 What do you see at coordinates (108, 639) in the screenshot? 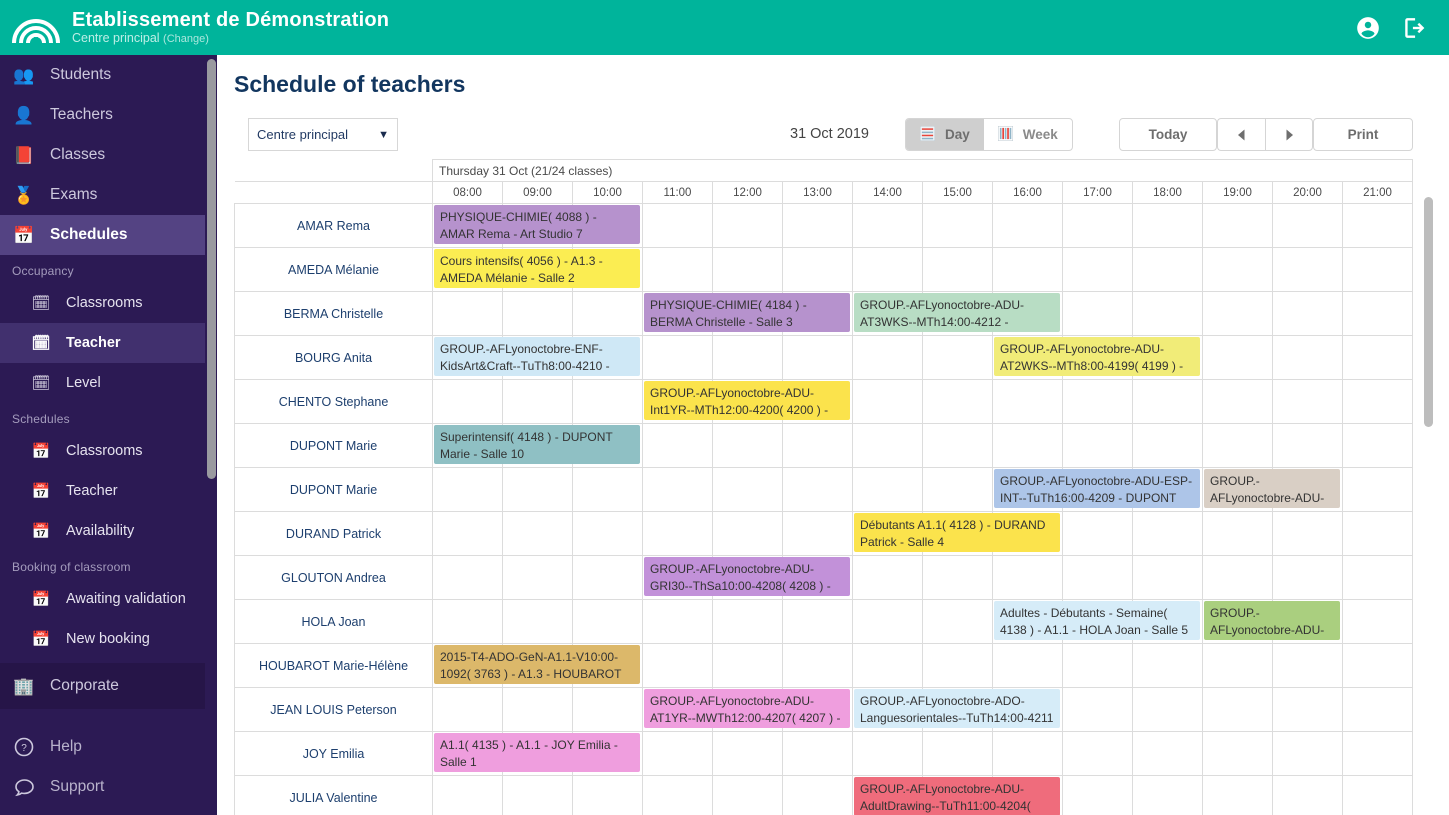
I see `sidebar-item-new-booking: 📅 New booking` at bounding box center [108, 639].